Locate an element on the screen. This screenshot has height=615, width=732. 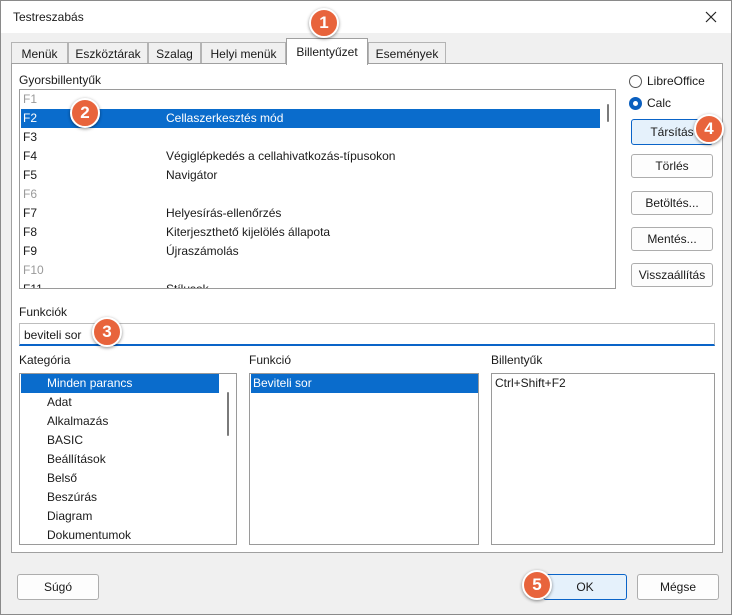
shortcut-key: F10 is located at coordinates (33, 270).